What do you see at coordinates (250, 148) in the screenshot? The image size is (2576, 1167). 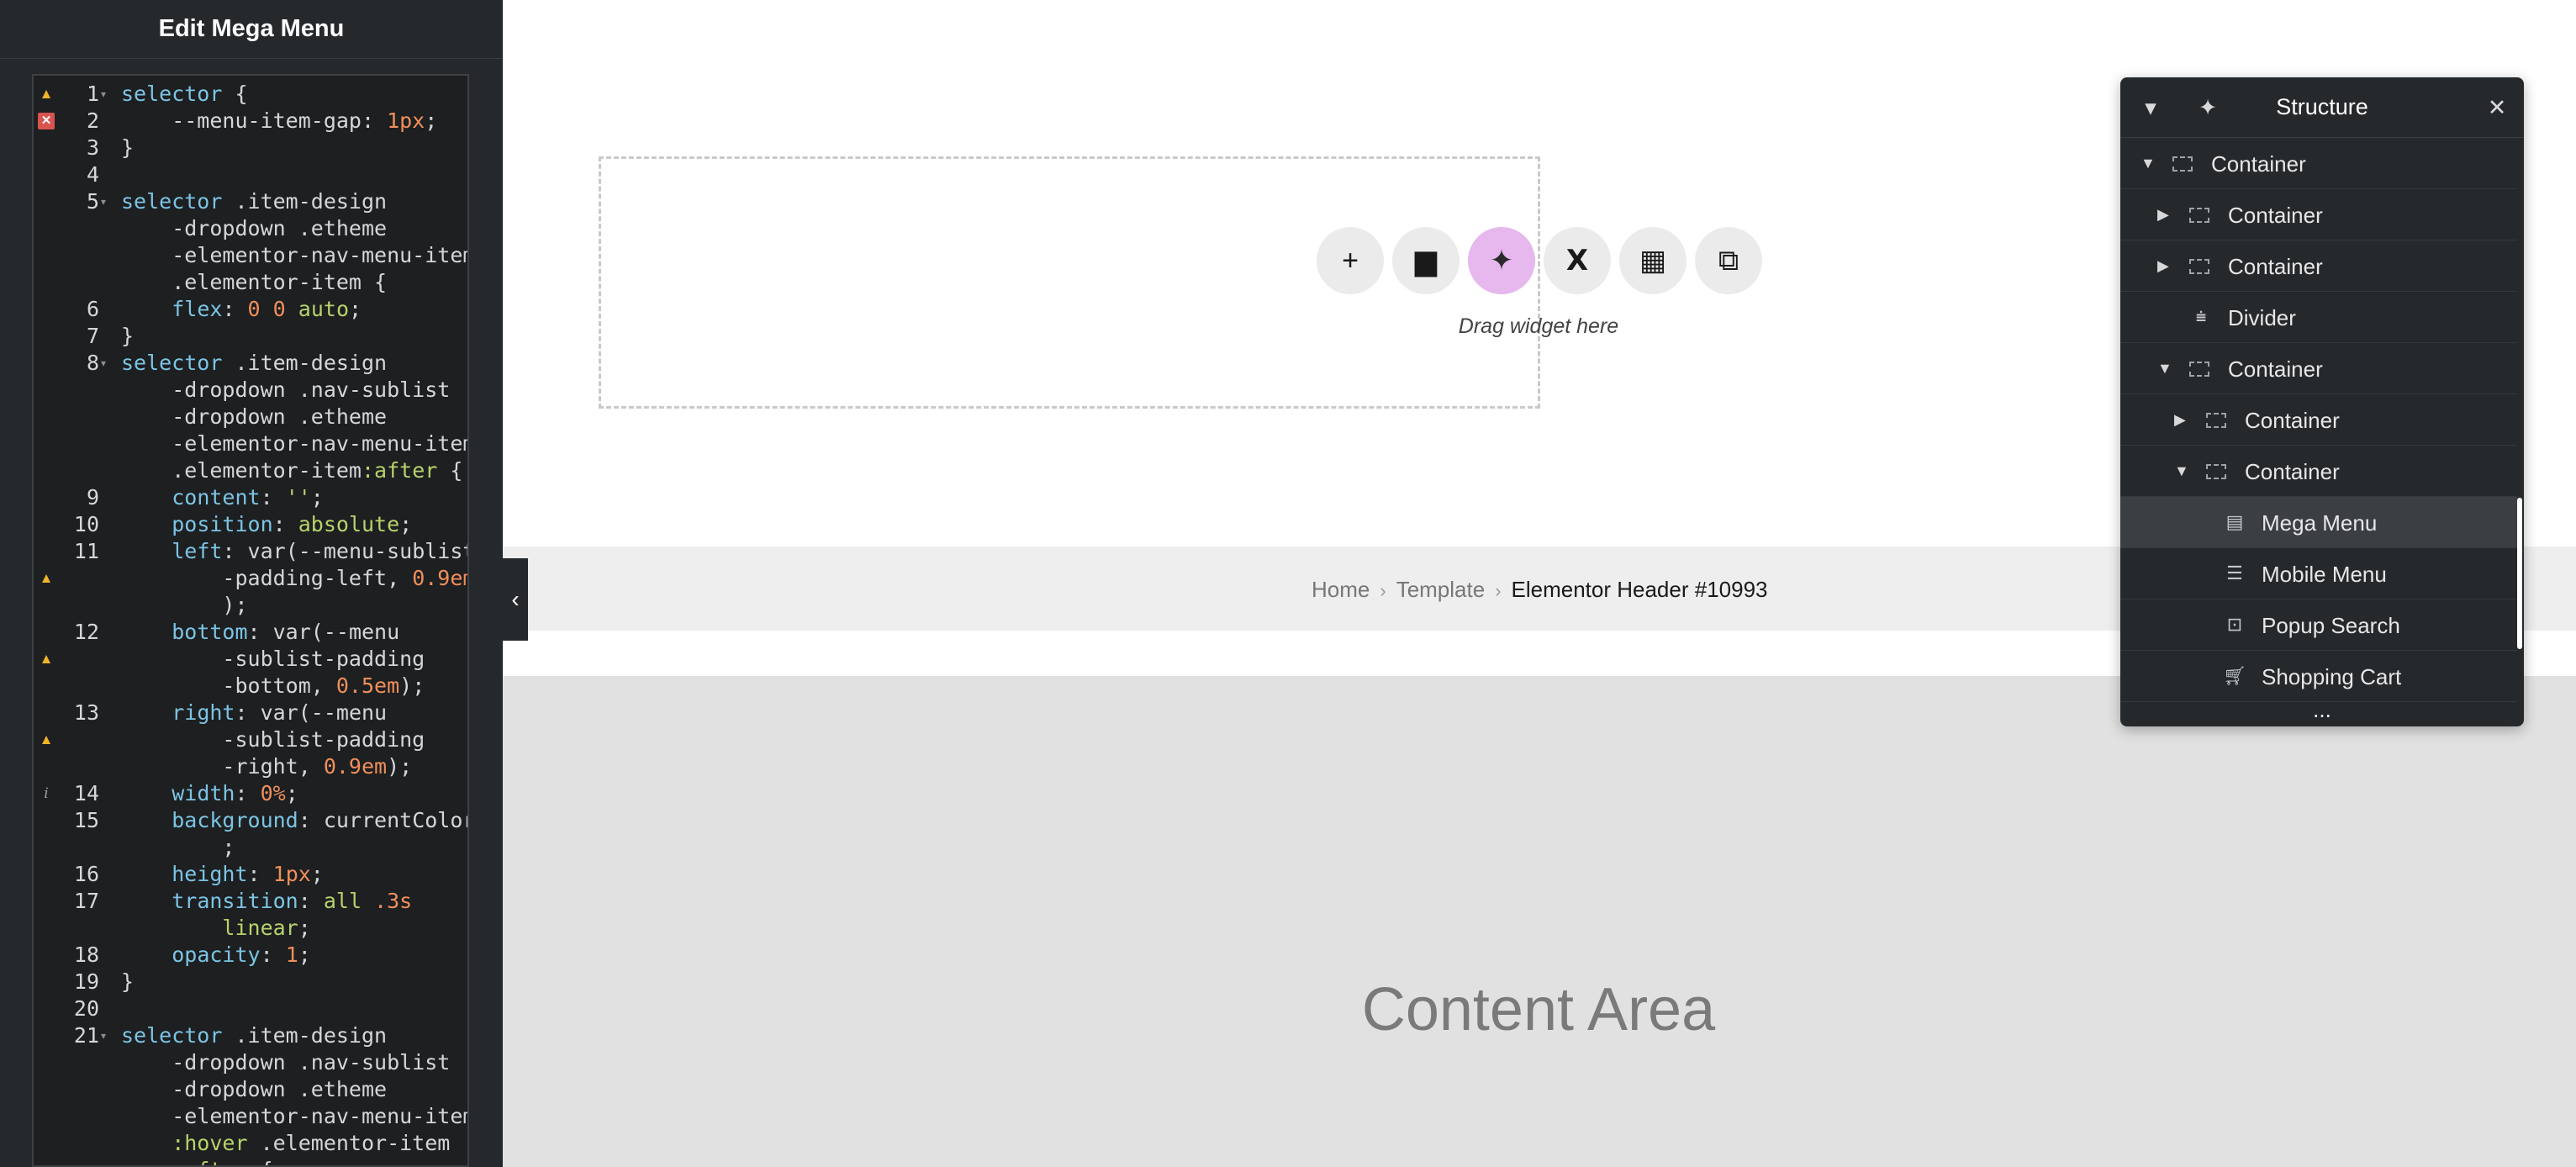 I see `code-line: 3}` at bounding box center [250, 148].